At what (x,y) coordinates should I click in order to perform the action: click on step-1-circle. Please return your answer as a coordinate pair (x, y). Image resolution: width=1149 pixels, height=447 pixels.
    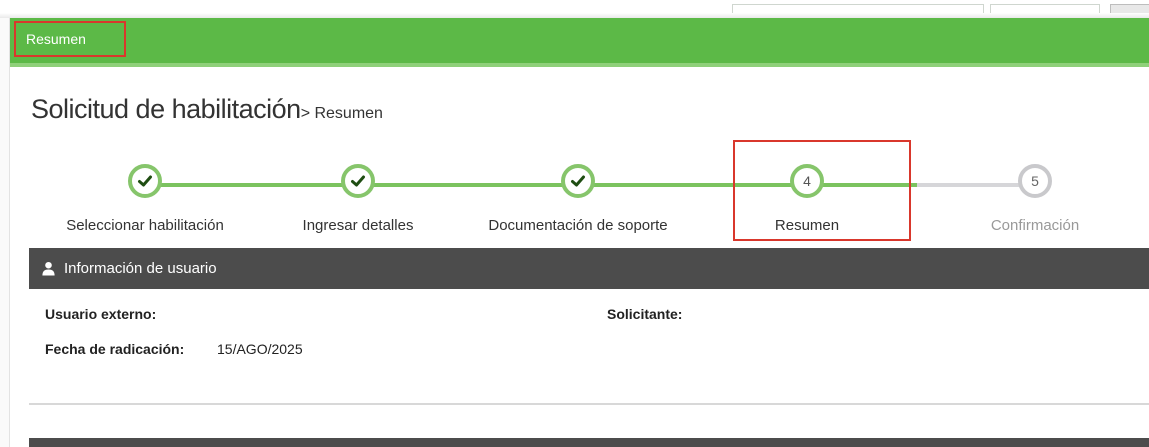
    Looking at the image, I should click on (145, 181).